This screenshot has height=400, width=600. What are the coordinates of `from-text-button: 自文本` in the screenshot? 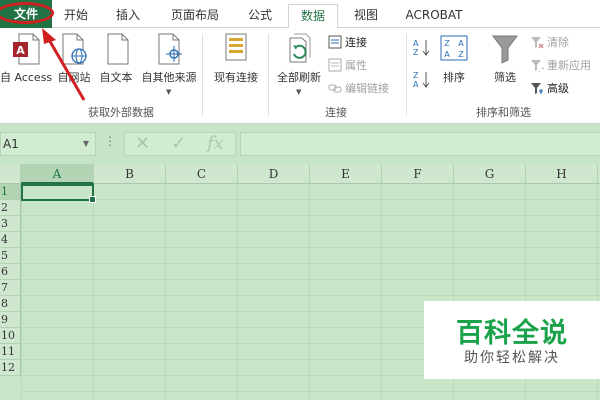 It's located at (116, 58).